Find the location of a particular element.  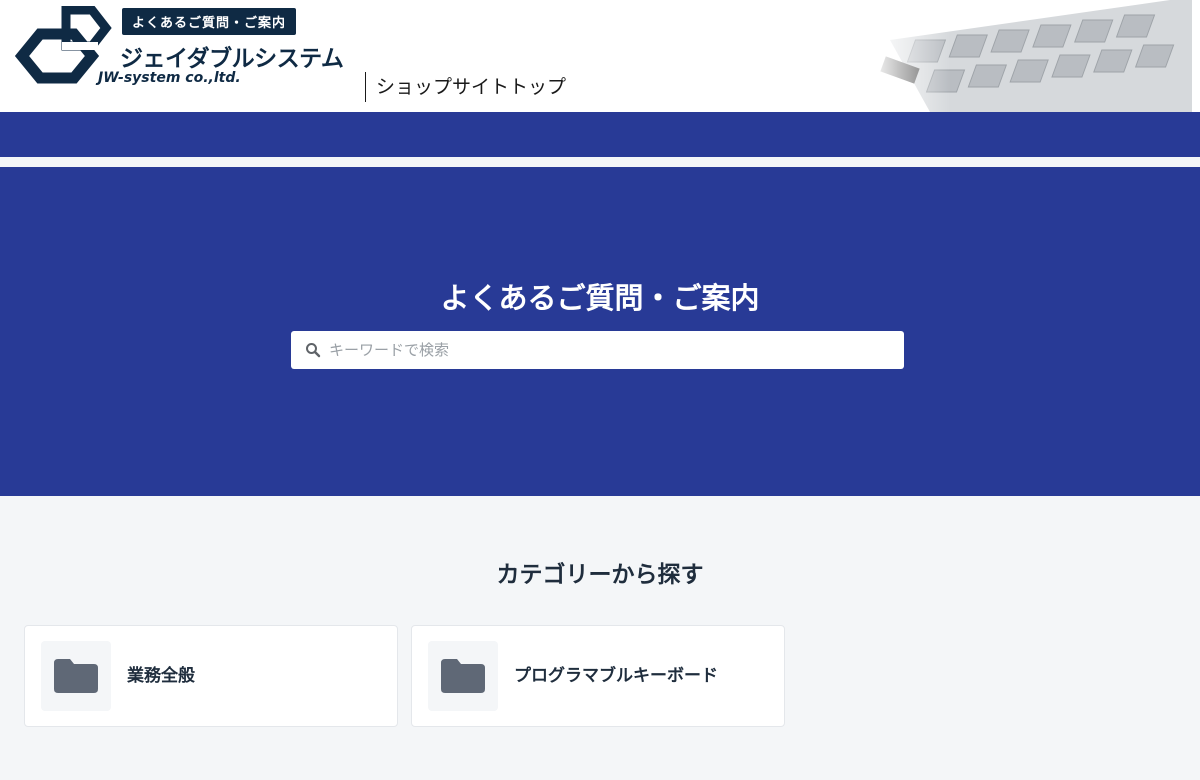

keyboard-image is located at coordinates (1031, 56).